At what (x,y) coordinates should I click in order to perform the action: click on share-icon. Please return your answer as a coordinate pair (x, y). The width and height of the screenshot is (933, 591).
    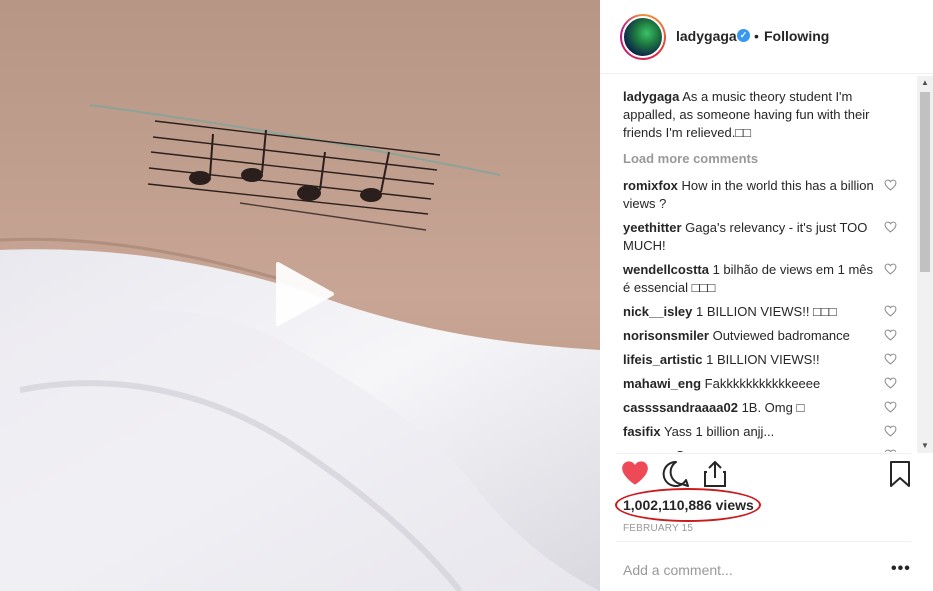
    Looking at the image, I should click on (715, 474).